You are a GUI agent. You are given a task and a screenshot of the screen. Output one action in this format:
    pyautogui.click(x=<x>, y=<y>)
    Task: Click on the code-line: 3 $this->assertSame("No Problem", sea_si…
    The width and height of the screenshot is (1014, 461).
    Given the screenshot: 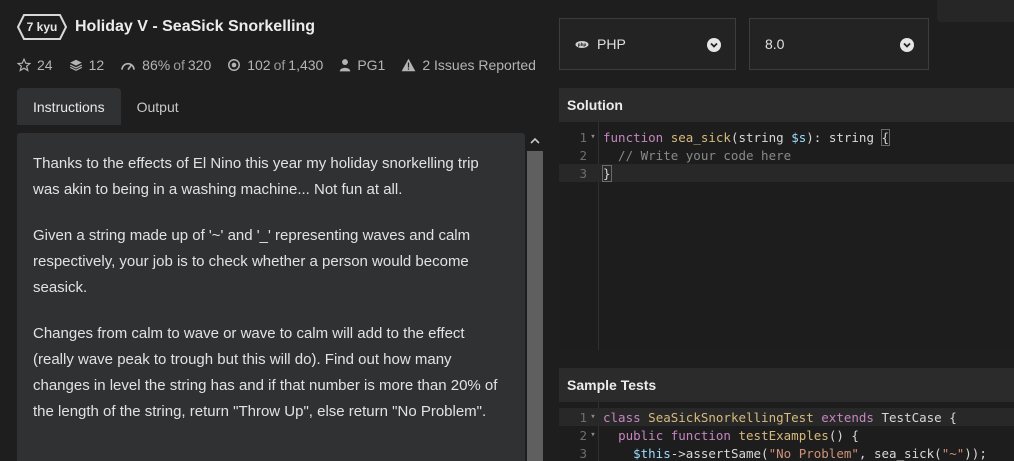 What is the action you would take?
    pyautogui.click(x=786, y=452)
    